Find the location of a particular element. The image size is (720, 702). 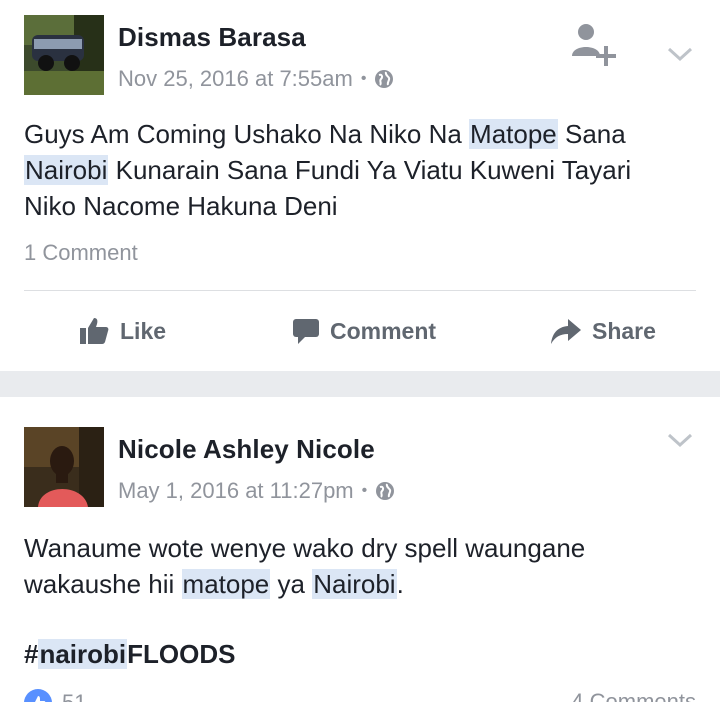

comment-count: 1 Comment is located at coordinates (81, 253).